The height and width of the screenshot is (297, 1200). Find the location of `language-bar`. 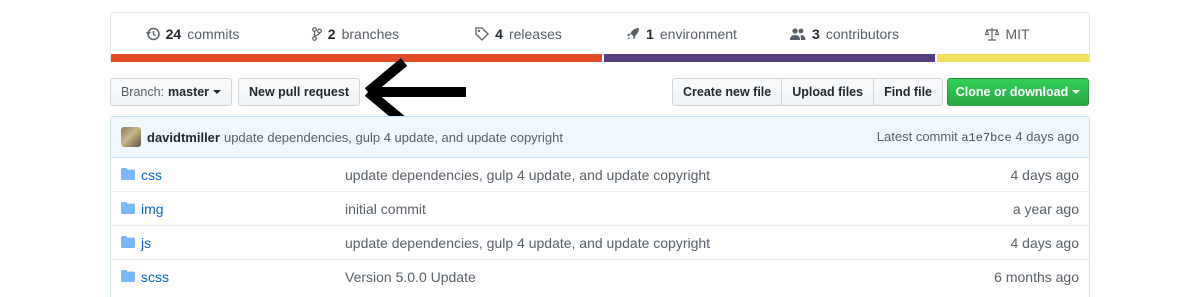

language-bar is located at coordinates (600, 58).